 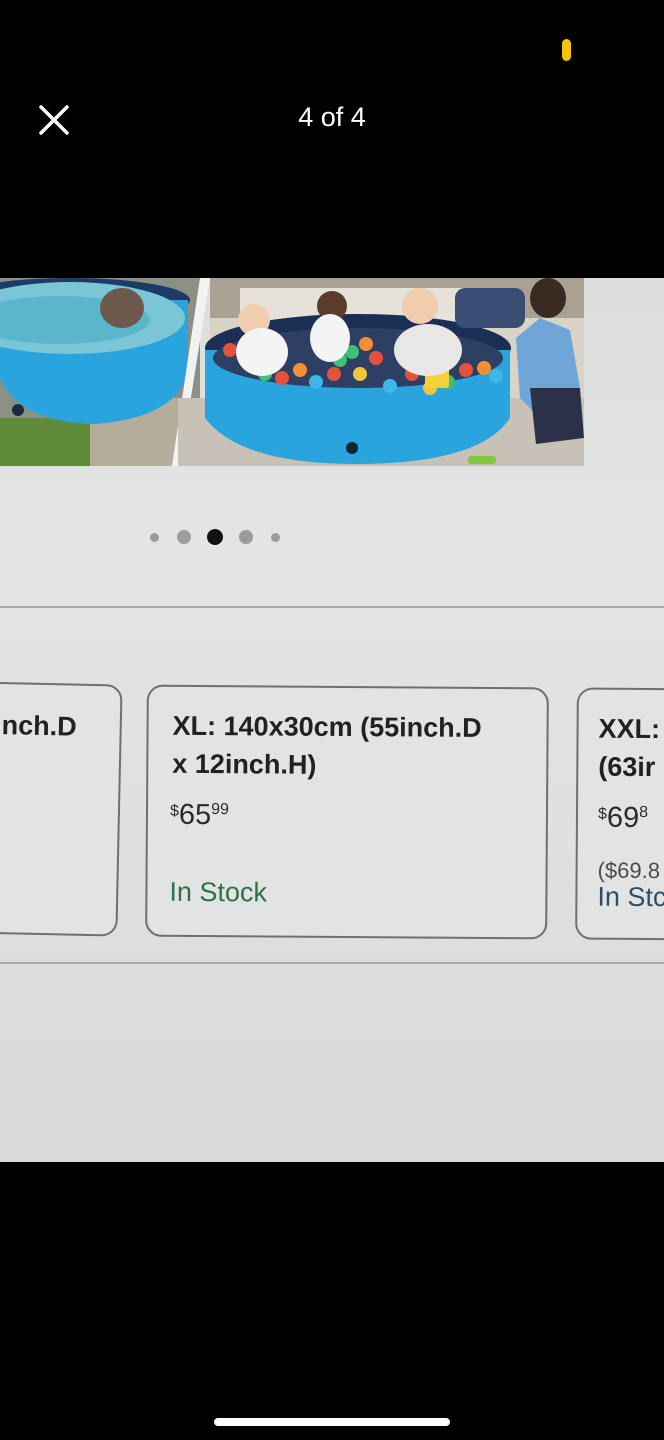 I want to click on price-whole: 65, so click(x=195, y=815).